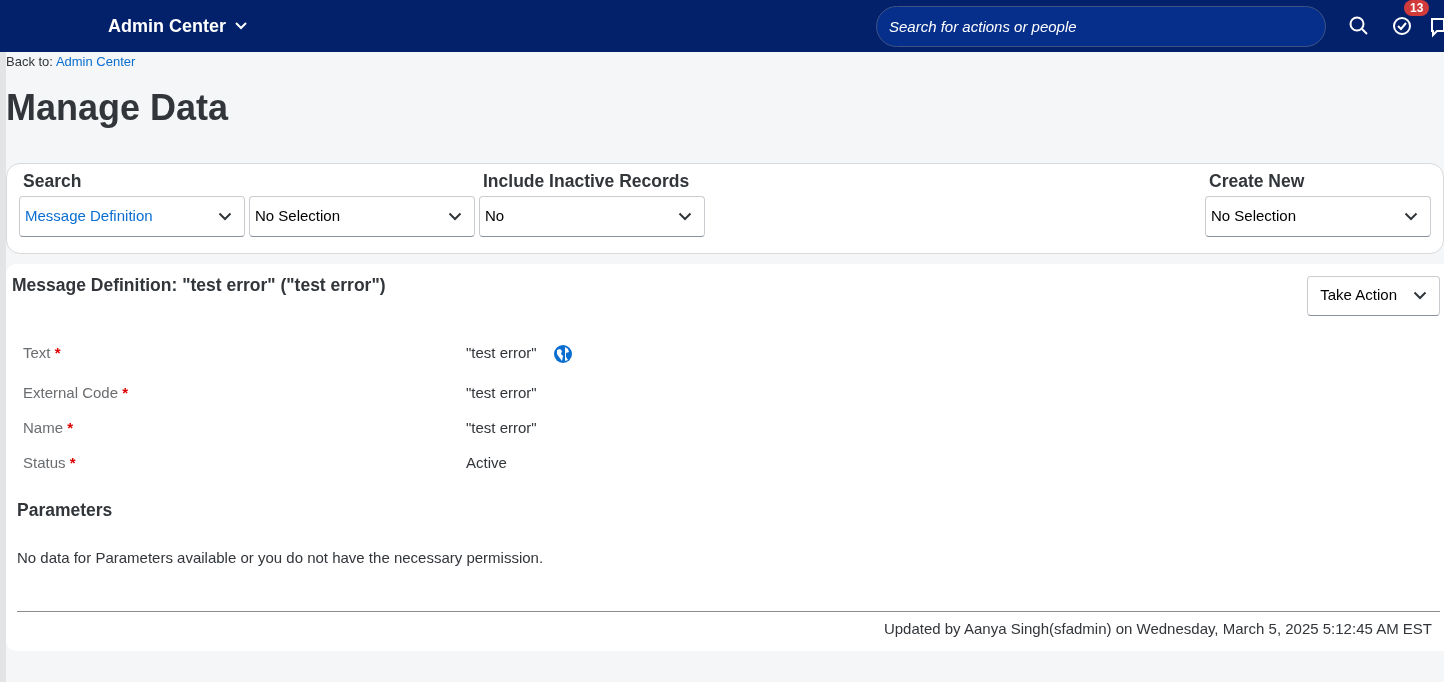  I want to click on record-title: Message Definition: "test error" ("test error"), so click(199, 285).